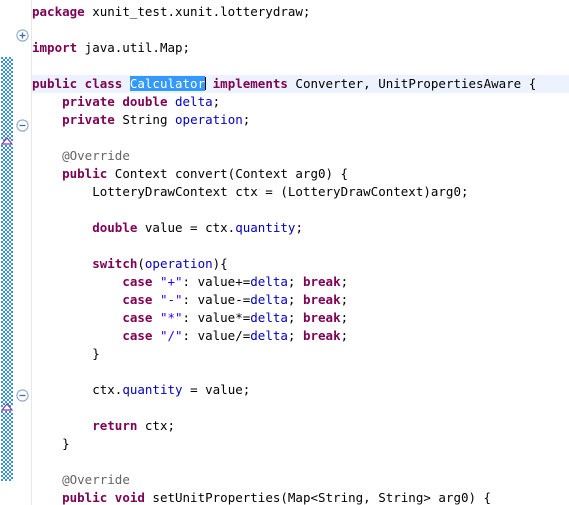 This screenshot has height=505, width=569. I want to click on code-token-kw: implements, so click(250, 83).